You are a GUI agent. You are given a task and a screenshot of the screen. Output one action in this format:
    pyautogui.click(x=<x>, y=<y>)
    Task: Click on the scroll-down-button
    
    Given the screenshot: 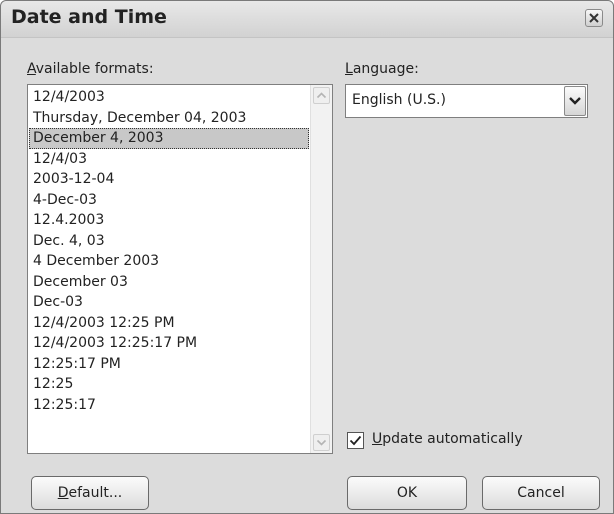 What is the action you would take?
    pyautogui.click(x=321, y=442)
    